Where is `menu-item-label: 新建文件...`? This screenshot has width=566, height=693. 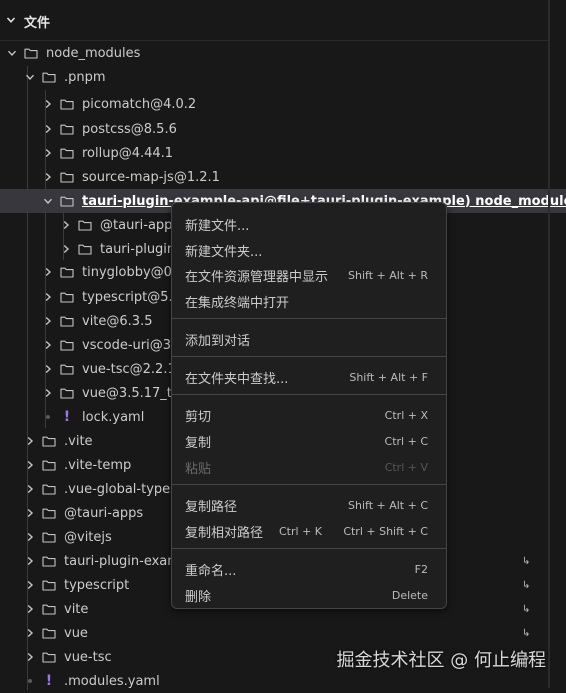 menu-item-label: 新建文件... is located at coordinates (217, 226).